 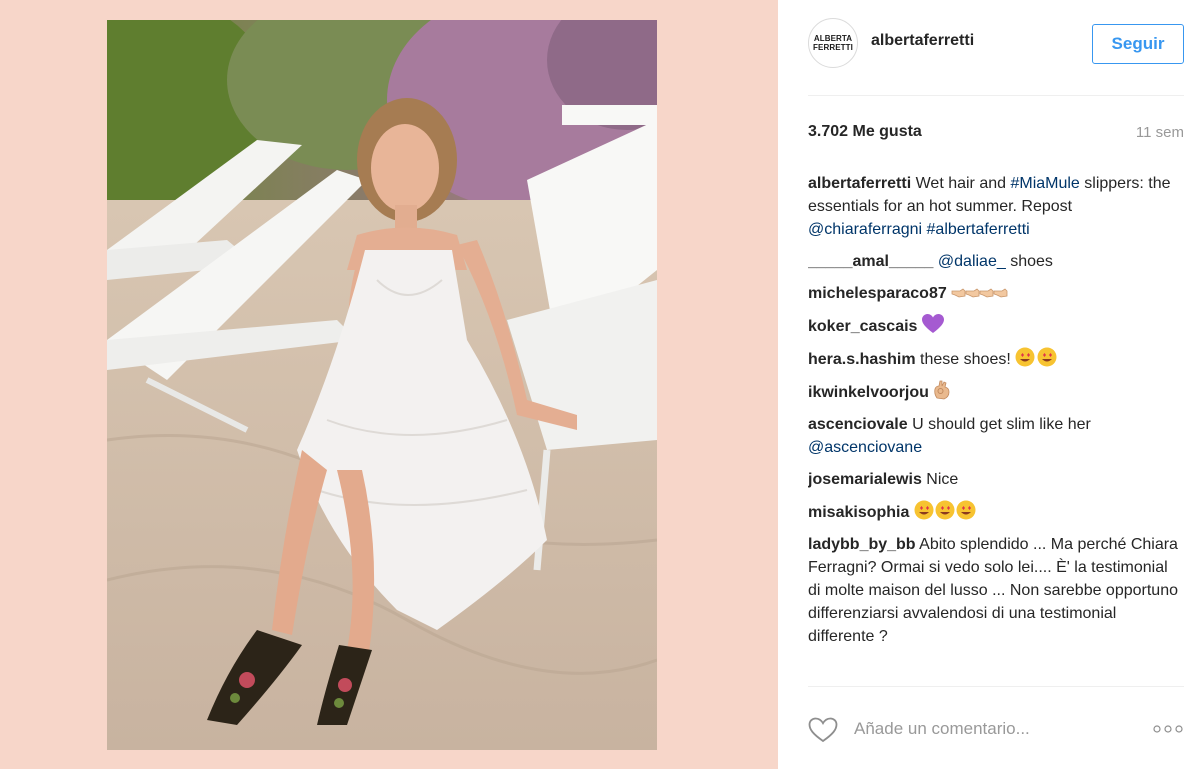 I want to click on mention-link: @daliae_, so click(x=972, y=261).